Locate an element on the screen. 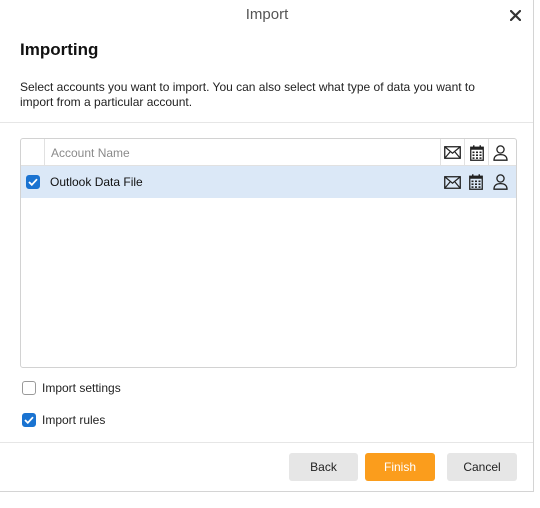 This screenshot has width=540, height=508. table-row: Outlook Data File is located at coordinates (268, 182).